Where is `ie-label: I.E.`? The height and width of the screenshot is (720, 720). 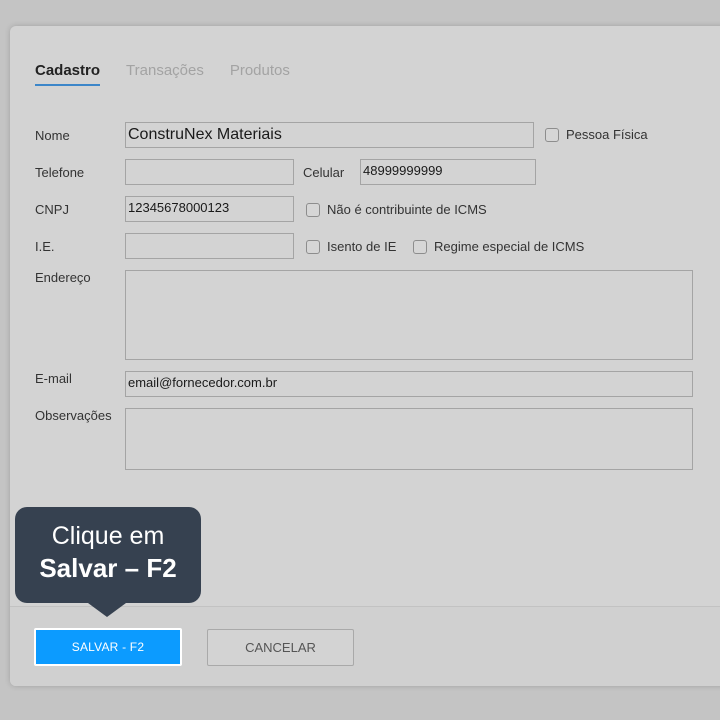
ie-label: I.E. is located at coordinates (45, 246).